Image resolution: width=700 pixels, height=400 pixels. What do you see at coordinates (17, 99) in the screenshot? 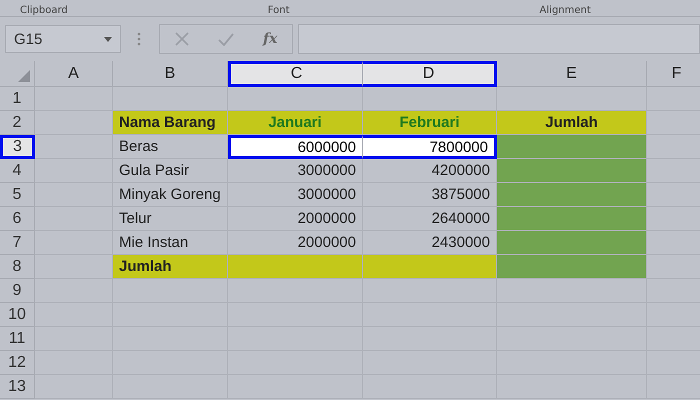
I see `row-header: 1` at bounding box center [17, 99].